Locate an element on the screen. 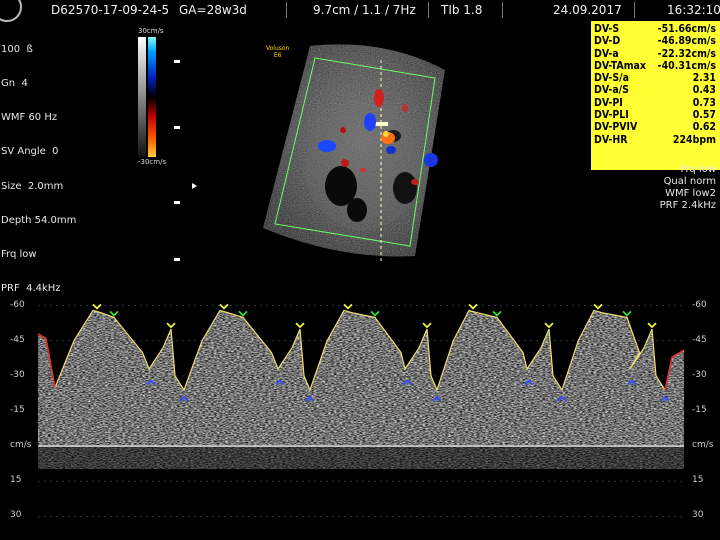 This screenshot has height=540, width=720. measurement-row: DV-a -22.32cm/s is located at coordinates (655, 53).